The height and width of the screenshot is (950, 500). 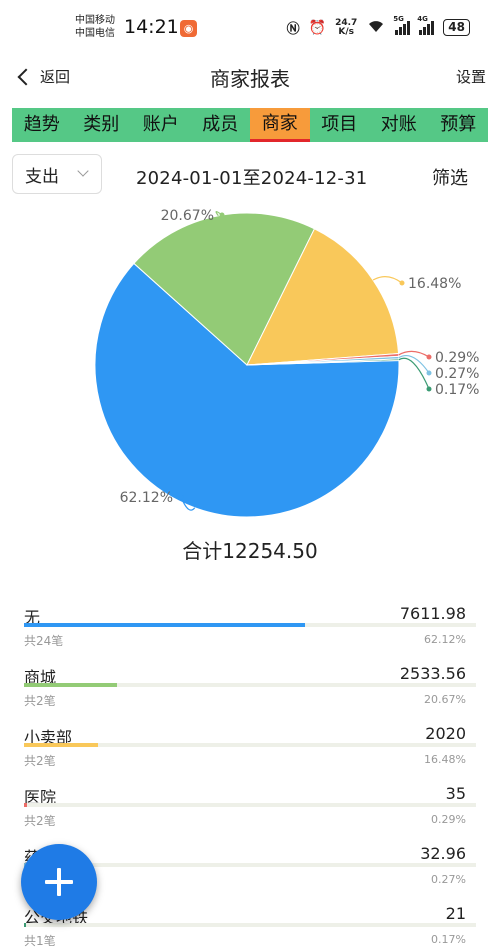 What do you see at coordinates (83, 171) in the screenshot?
I see `chevron-down-icon` at bounding box center [83, 171].